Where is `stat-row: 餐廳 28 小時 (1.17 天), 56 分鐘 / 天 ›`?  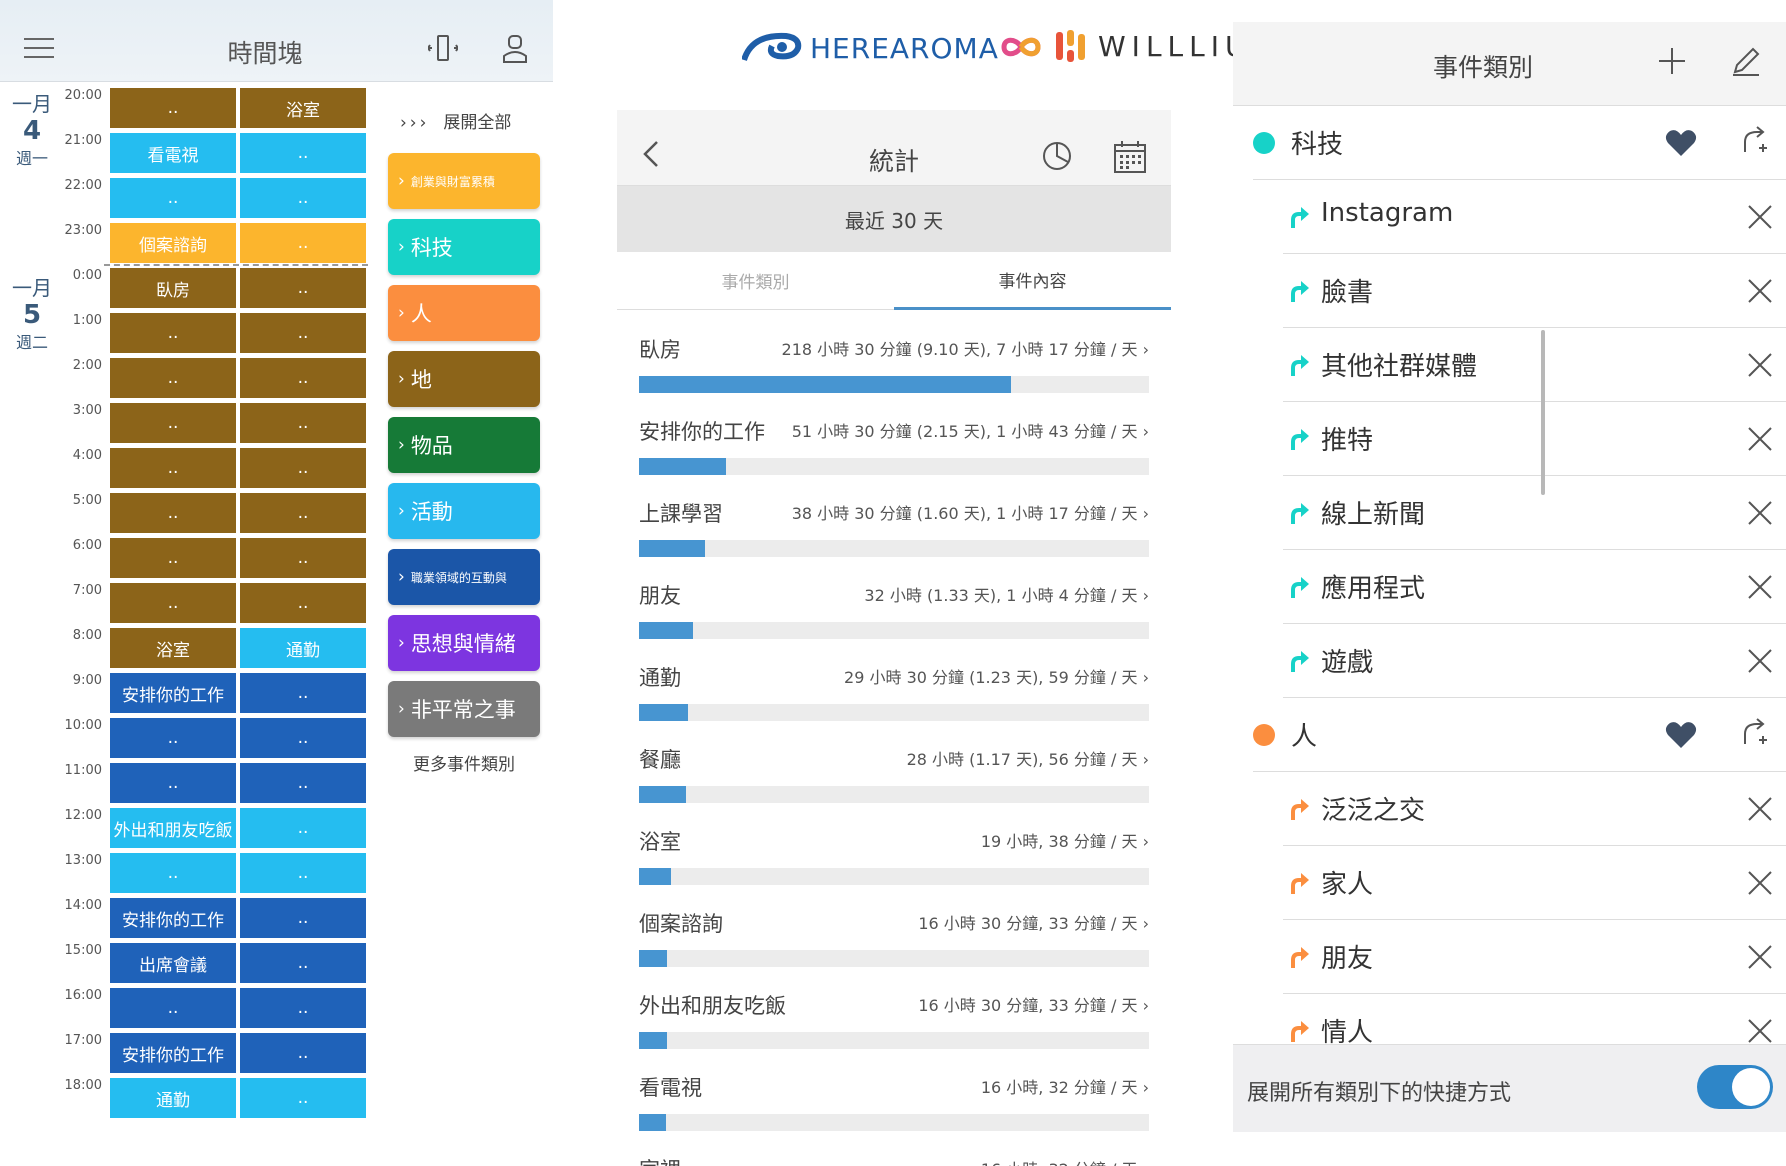
stat-row: 餐廳 28 小時 (1.17 天), 56 分鐘 / 天 › is located at coordinates (894, 771).